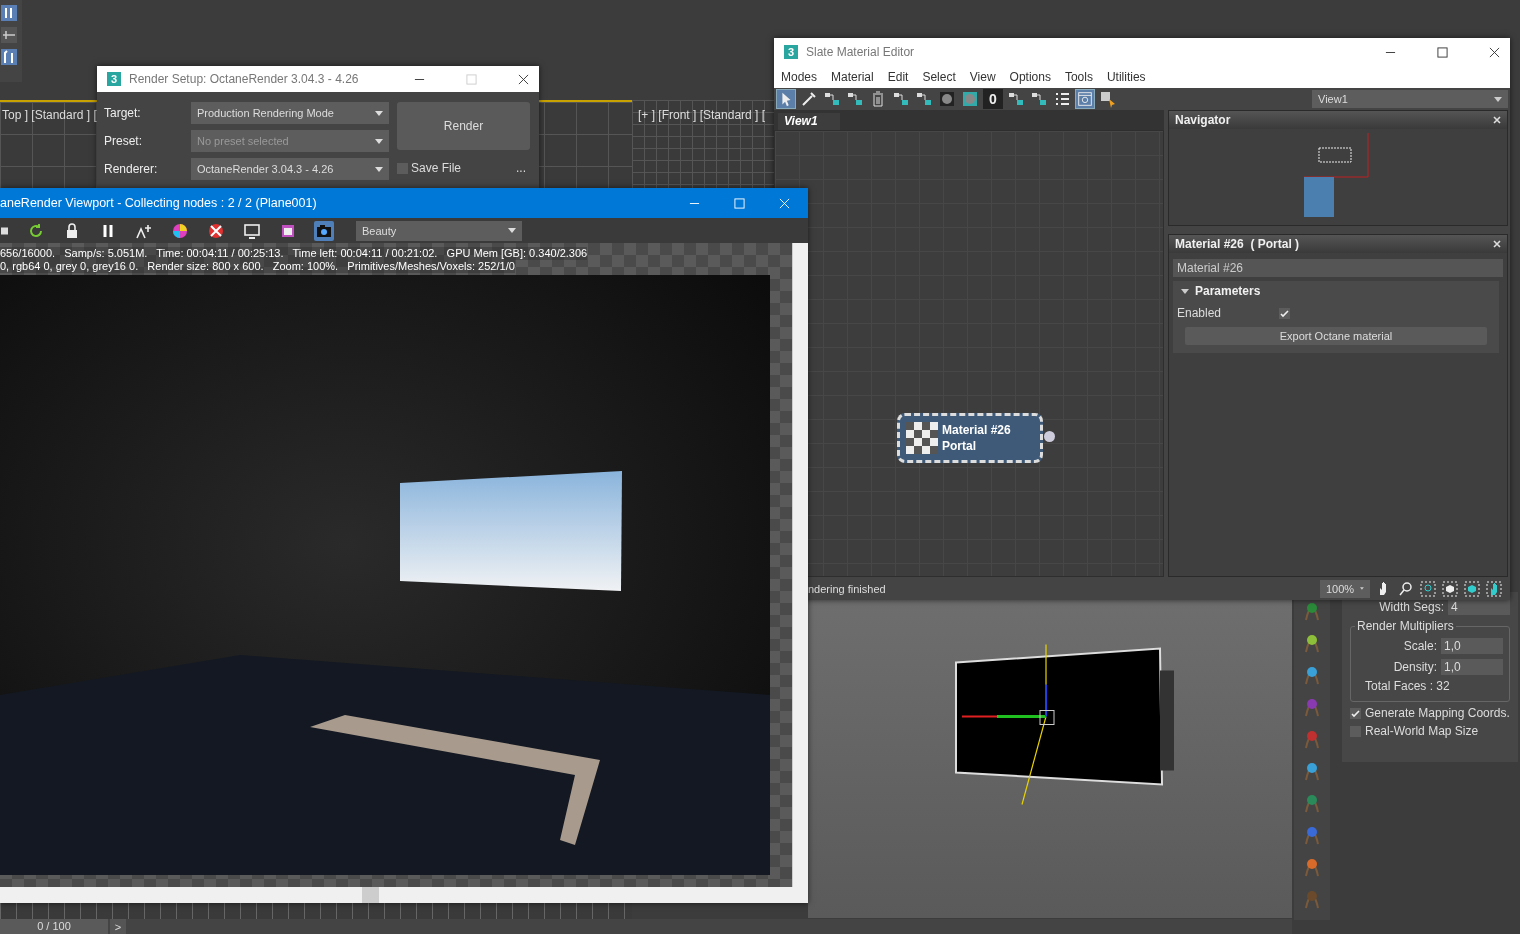 The width and height of the screenshot is (1520, 934). Describe the element at coordinates (463, 126) in the screenshot. I see `render-button: Render` at that location.